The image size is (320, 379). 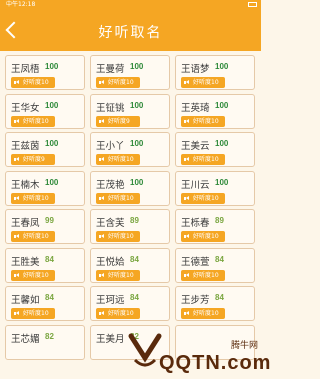 What do you see at coordinates (215, 265) in the screenshot?
I see `name-card: 王德萱 84 好听度10` at bounding box center [215, 265].